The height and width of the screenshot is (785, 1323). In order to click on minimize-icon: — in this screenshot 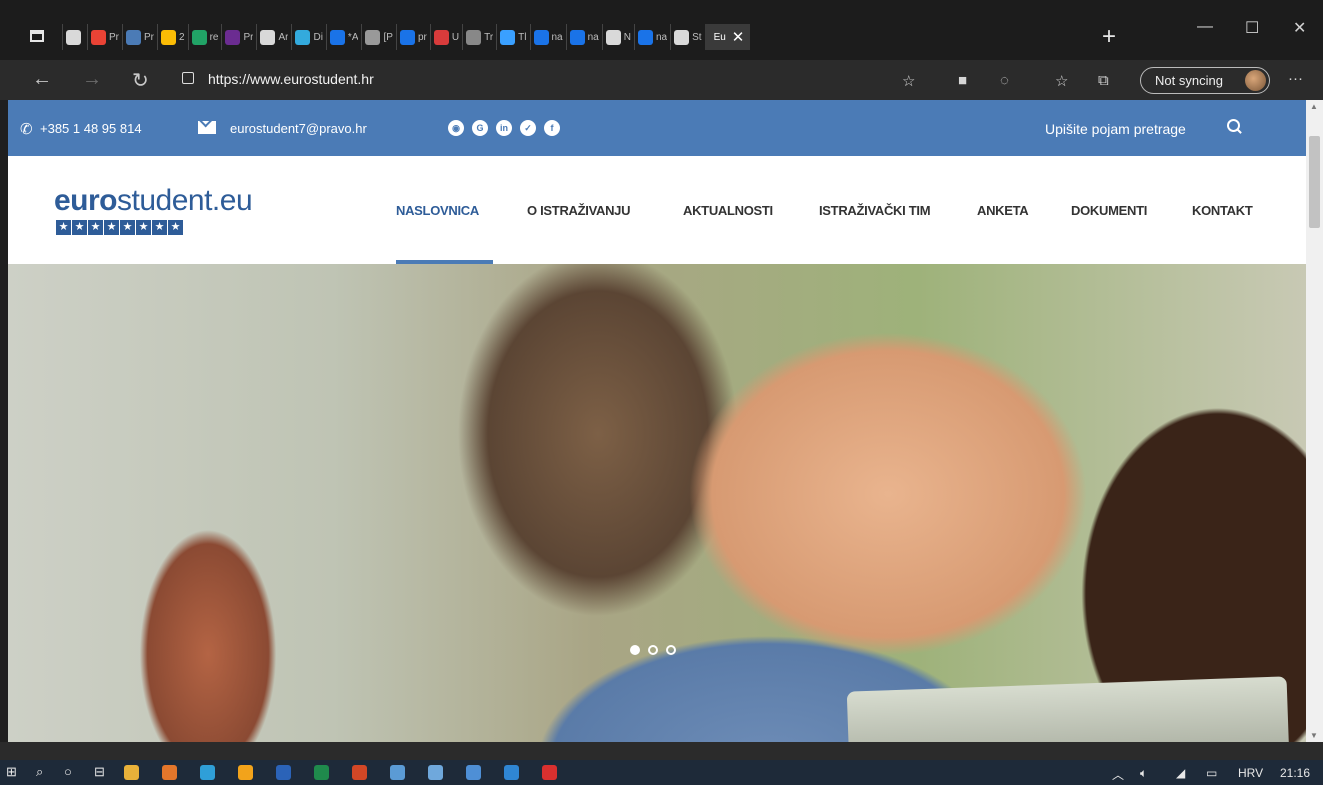, I will do `click(1205, 27)`.